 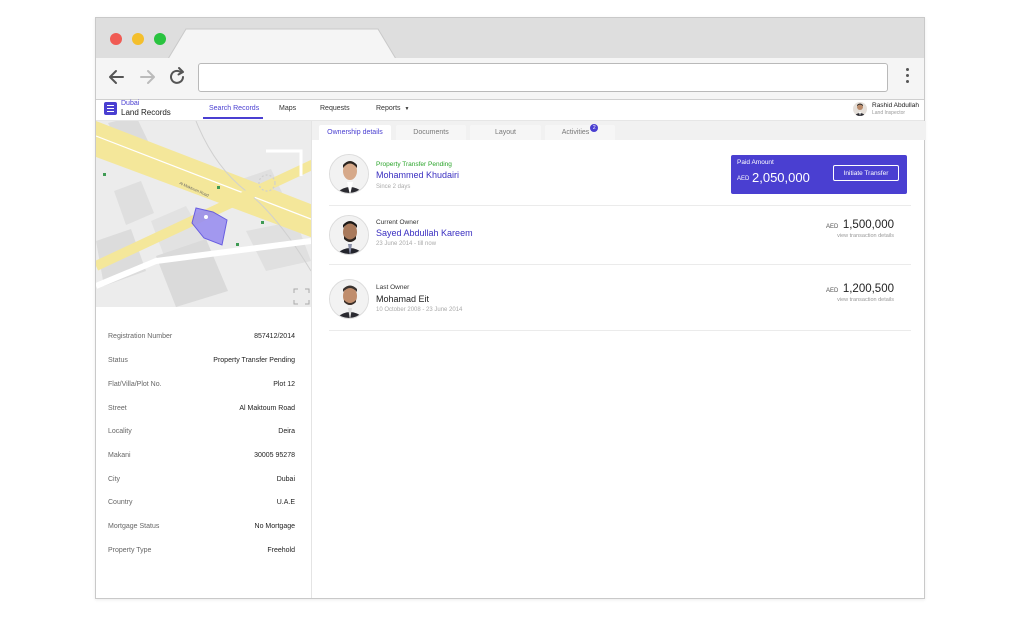 What do you see at coordinates (130, 550) in the screenshot?
I see `detail-label: Property Type` at bounding box center [130, 550].